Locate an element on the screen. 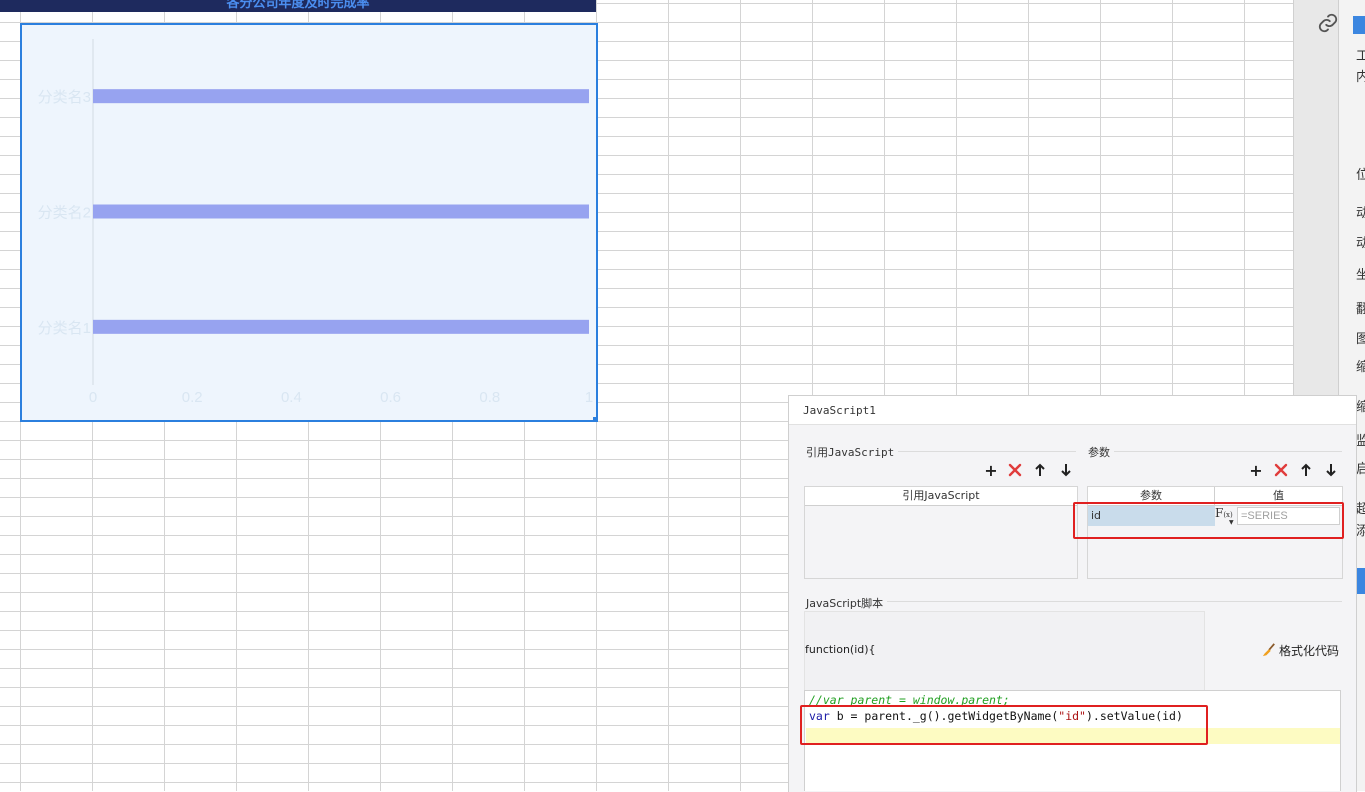 The image size is (1365, 792). delete-ref-button is located at coordinates (1015, 471).